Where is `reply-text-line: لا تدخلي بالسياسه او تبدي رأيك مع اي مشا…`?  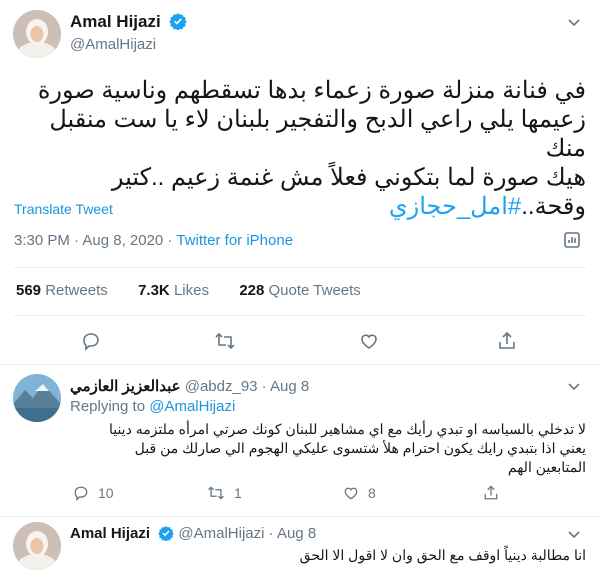
reply-text-line: لا تدخلي بالسياسه او تبدي رأيك مع اي مشا… is located at coordinates (347, 429).